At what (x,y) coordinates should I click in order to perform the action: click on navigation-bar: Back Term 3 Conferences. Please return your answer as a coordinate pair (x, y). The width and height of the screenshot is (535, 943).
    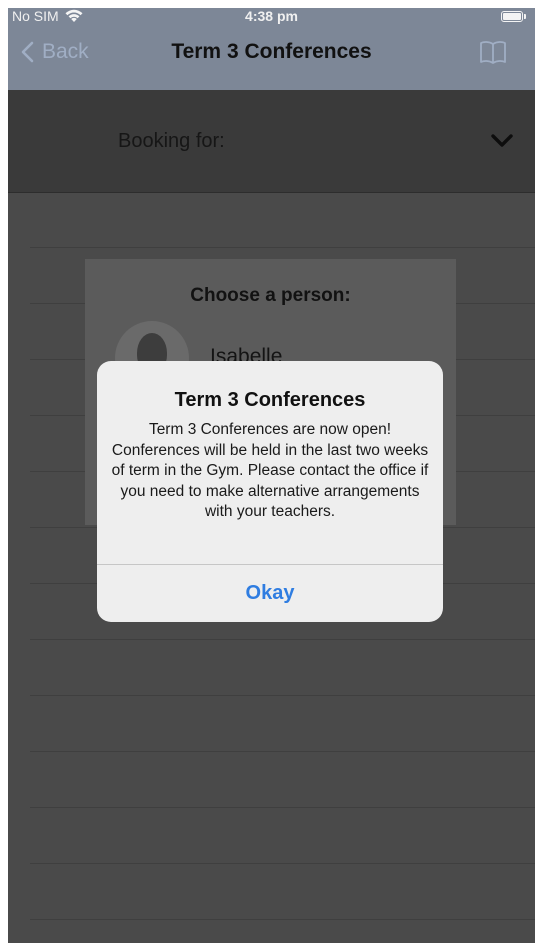
    Looking at the image, I should click on (271, 58).